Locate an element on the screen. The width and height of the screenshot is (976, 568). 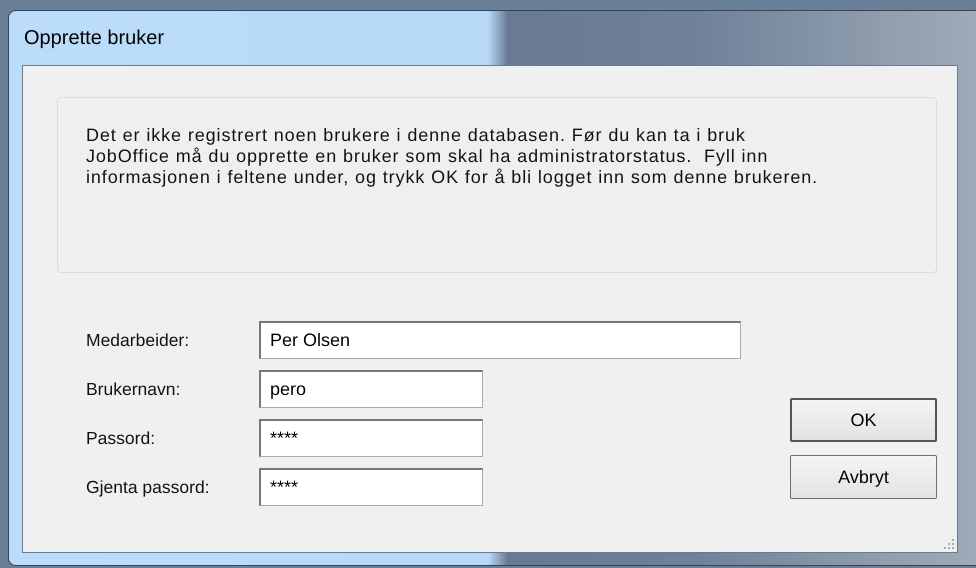
field-label: Gjenta passord: is located at coordinates (148, 487).